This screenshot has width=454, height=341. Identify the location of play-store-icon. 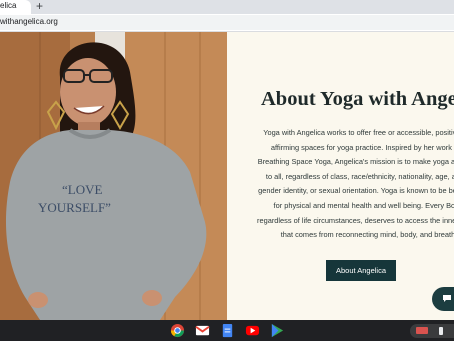
(277, 330).